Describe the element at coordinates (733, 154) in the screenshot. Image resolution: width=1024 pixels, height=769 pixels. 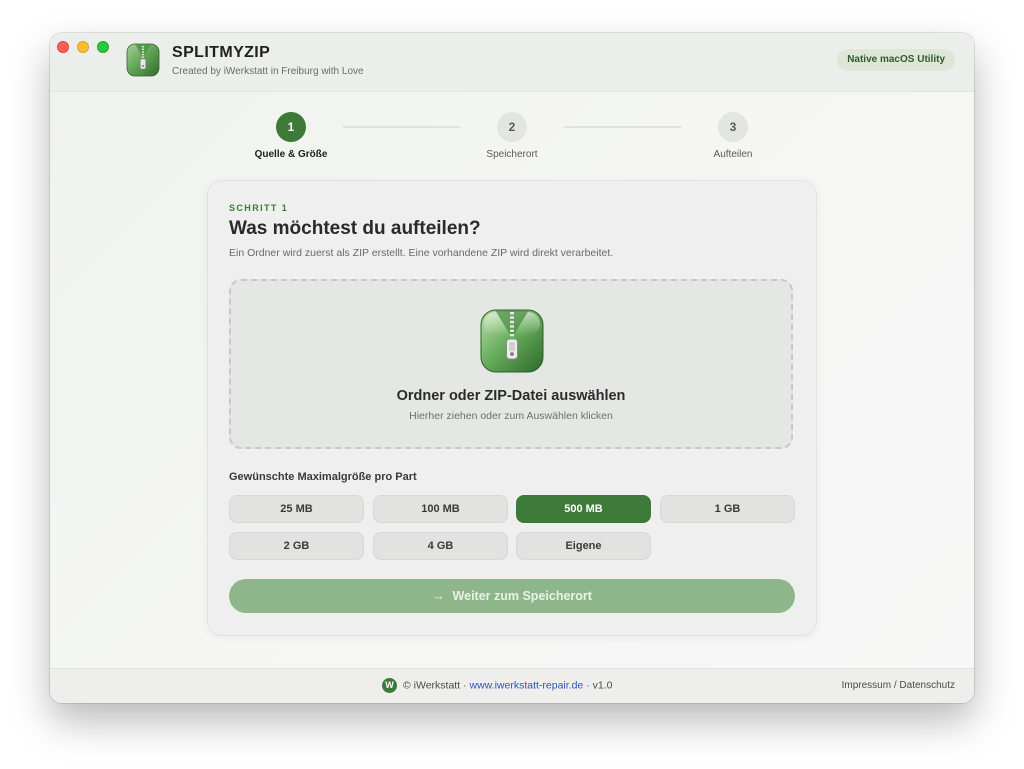
I see `step-3-label: Aufteilen` at that location.